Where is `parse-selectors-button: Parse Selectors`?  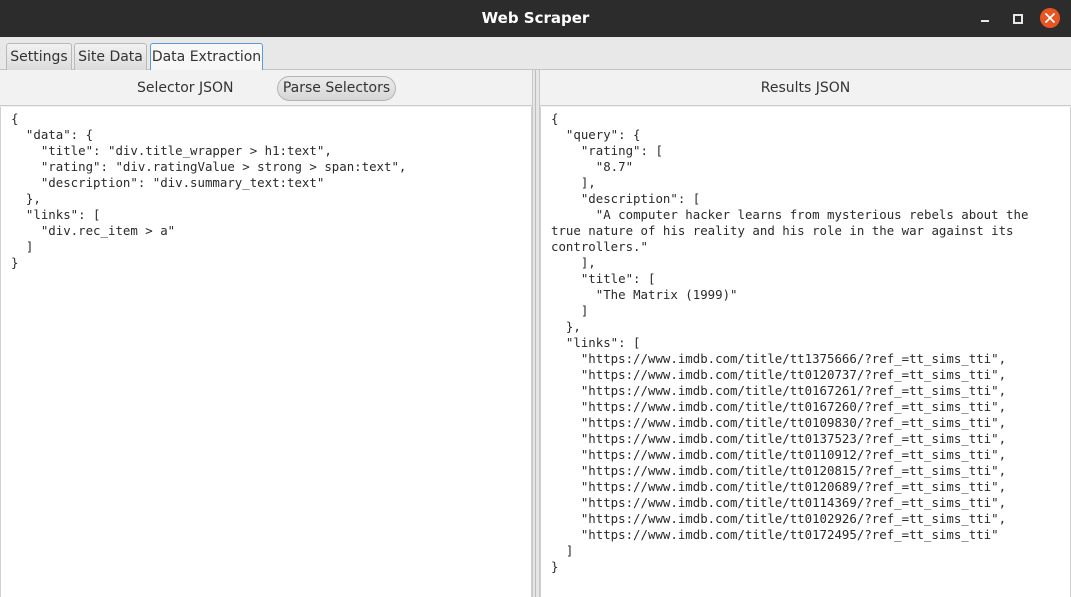 parse-selectors-button: Parse Selectors is located at coordinates (336, 88).